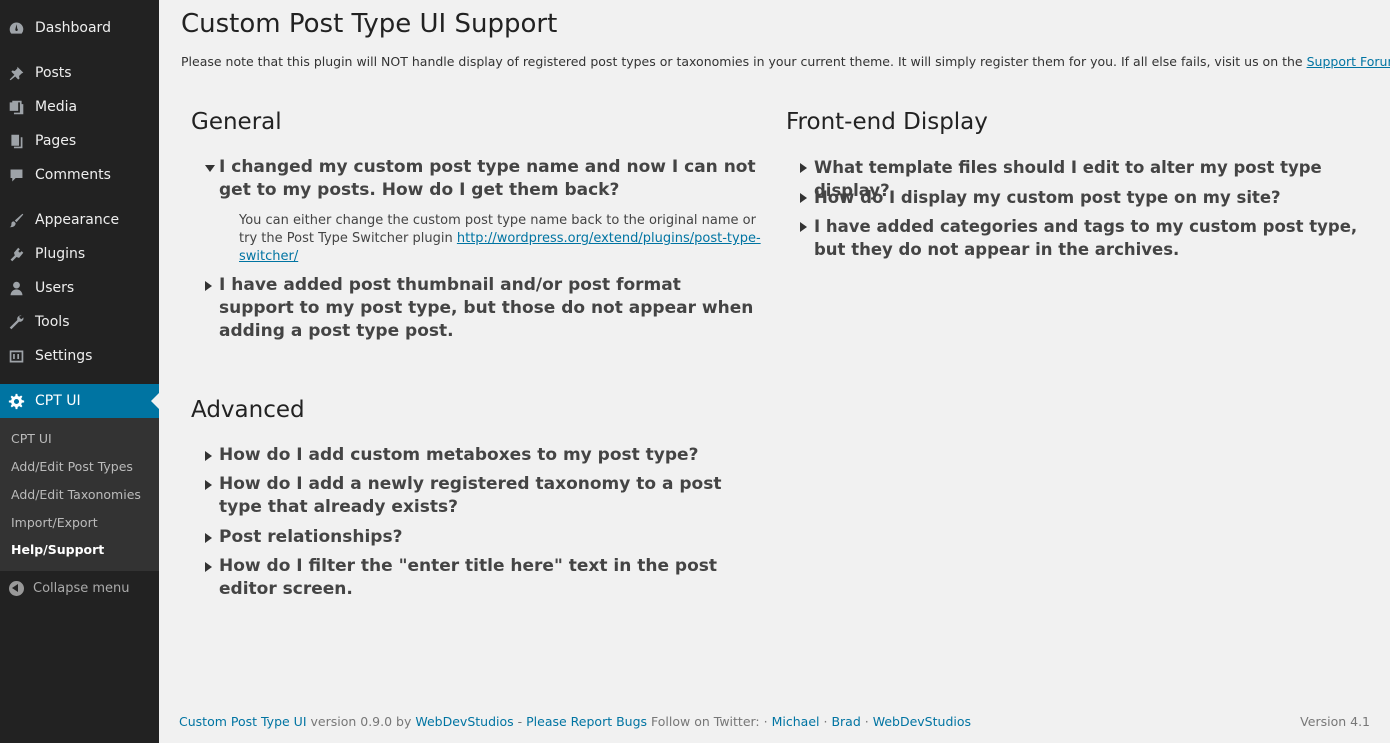 This screenshot has width=1390, height=743. I want to click on menu-label: Posts, so click(53, 73).